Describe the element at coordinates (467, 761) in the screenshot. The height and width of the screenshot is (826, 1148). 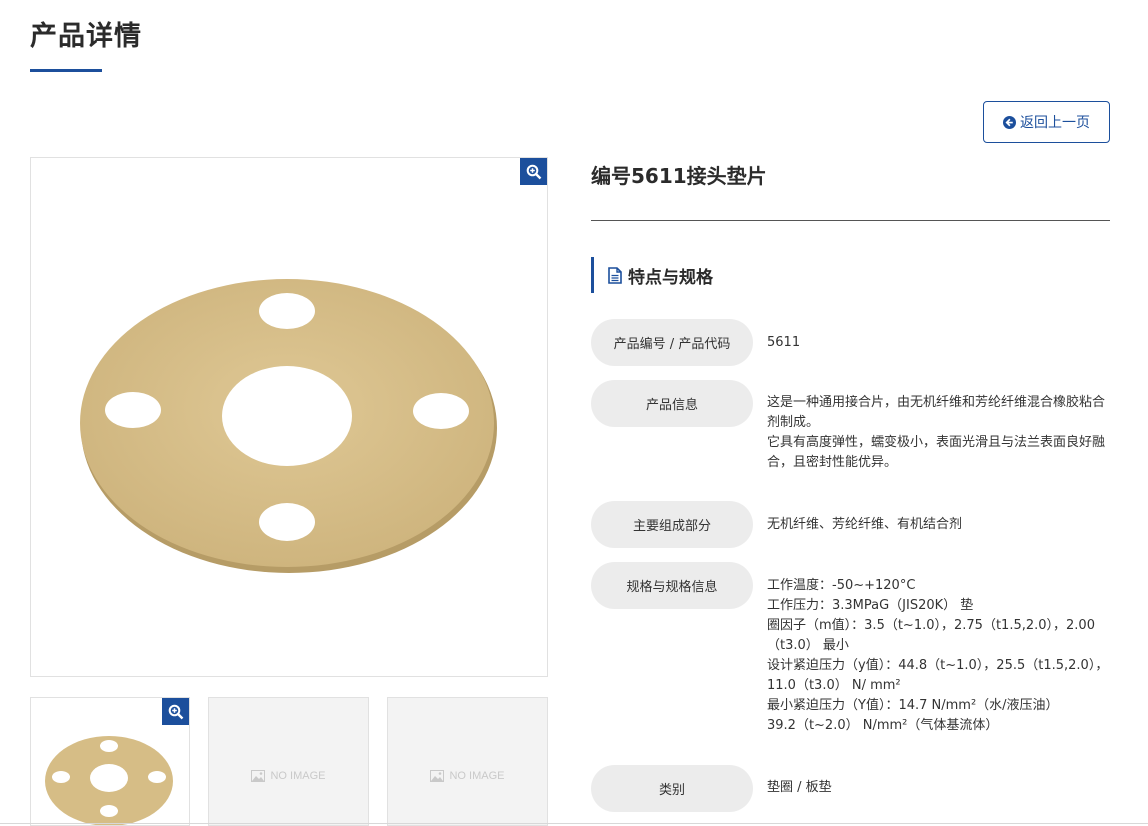
I see `thumbnail-3: NO IMAGE` at that location.